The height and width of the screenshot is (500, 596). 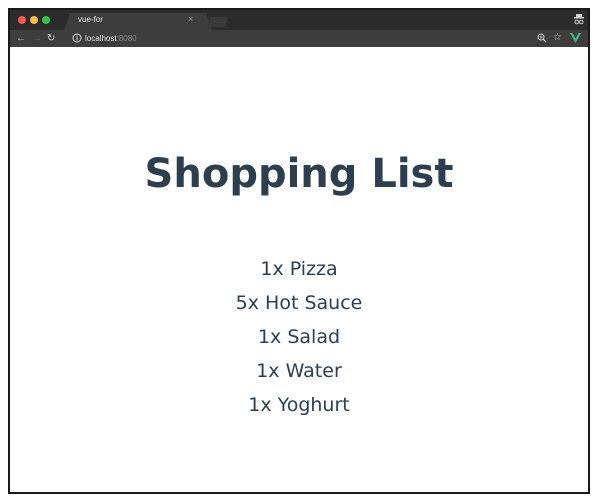 What do you see at coordinates (37, 38) in the screenshot?
I see `forward-arrow-icon: →` at bounding box center [37, 38].